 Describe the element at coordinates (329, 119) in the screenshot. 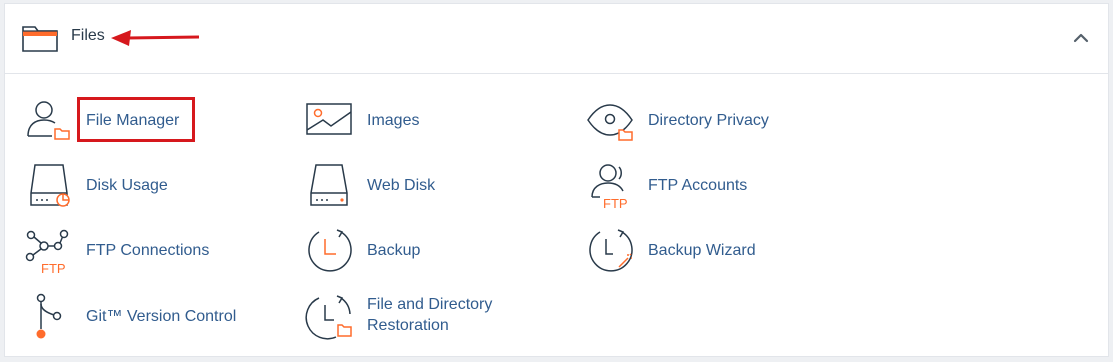

I see `image-icon` at that location.